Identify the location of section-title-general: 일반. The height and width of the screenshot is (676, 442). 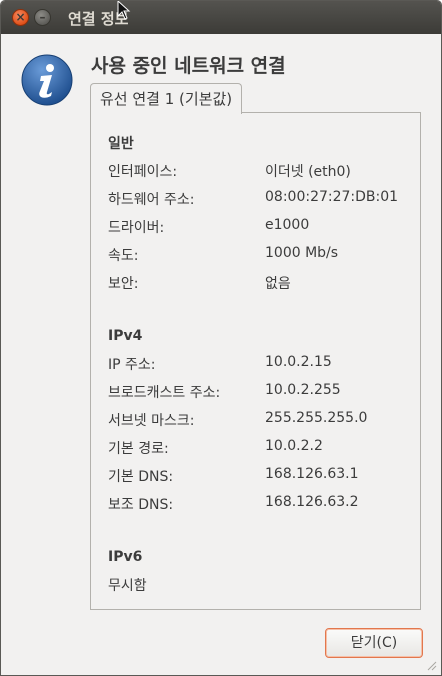
(121, 144).